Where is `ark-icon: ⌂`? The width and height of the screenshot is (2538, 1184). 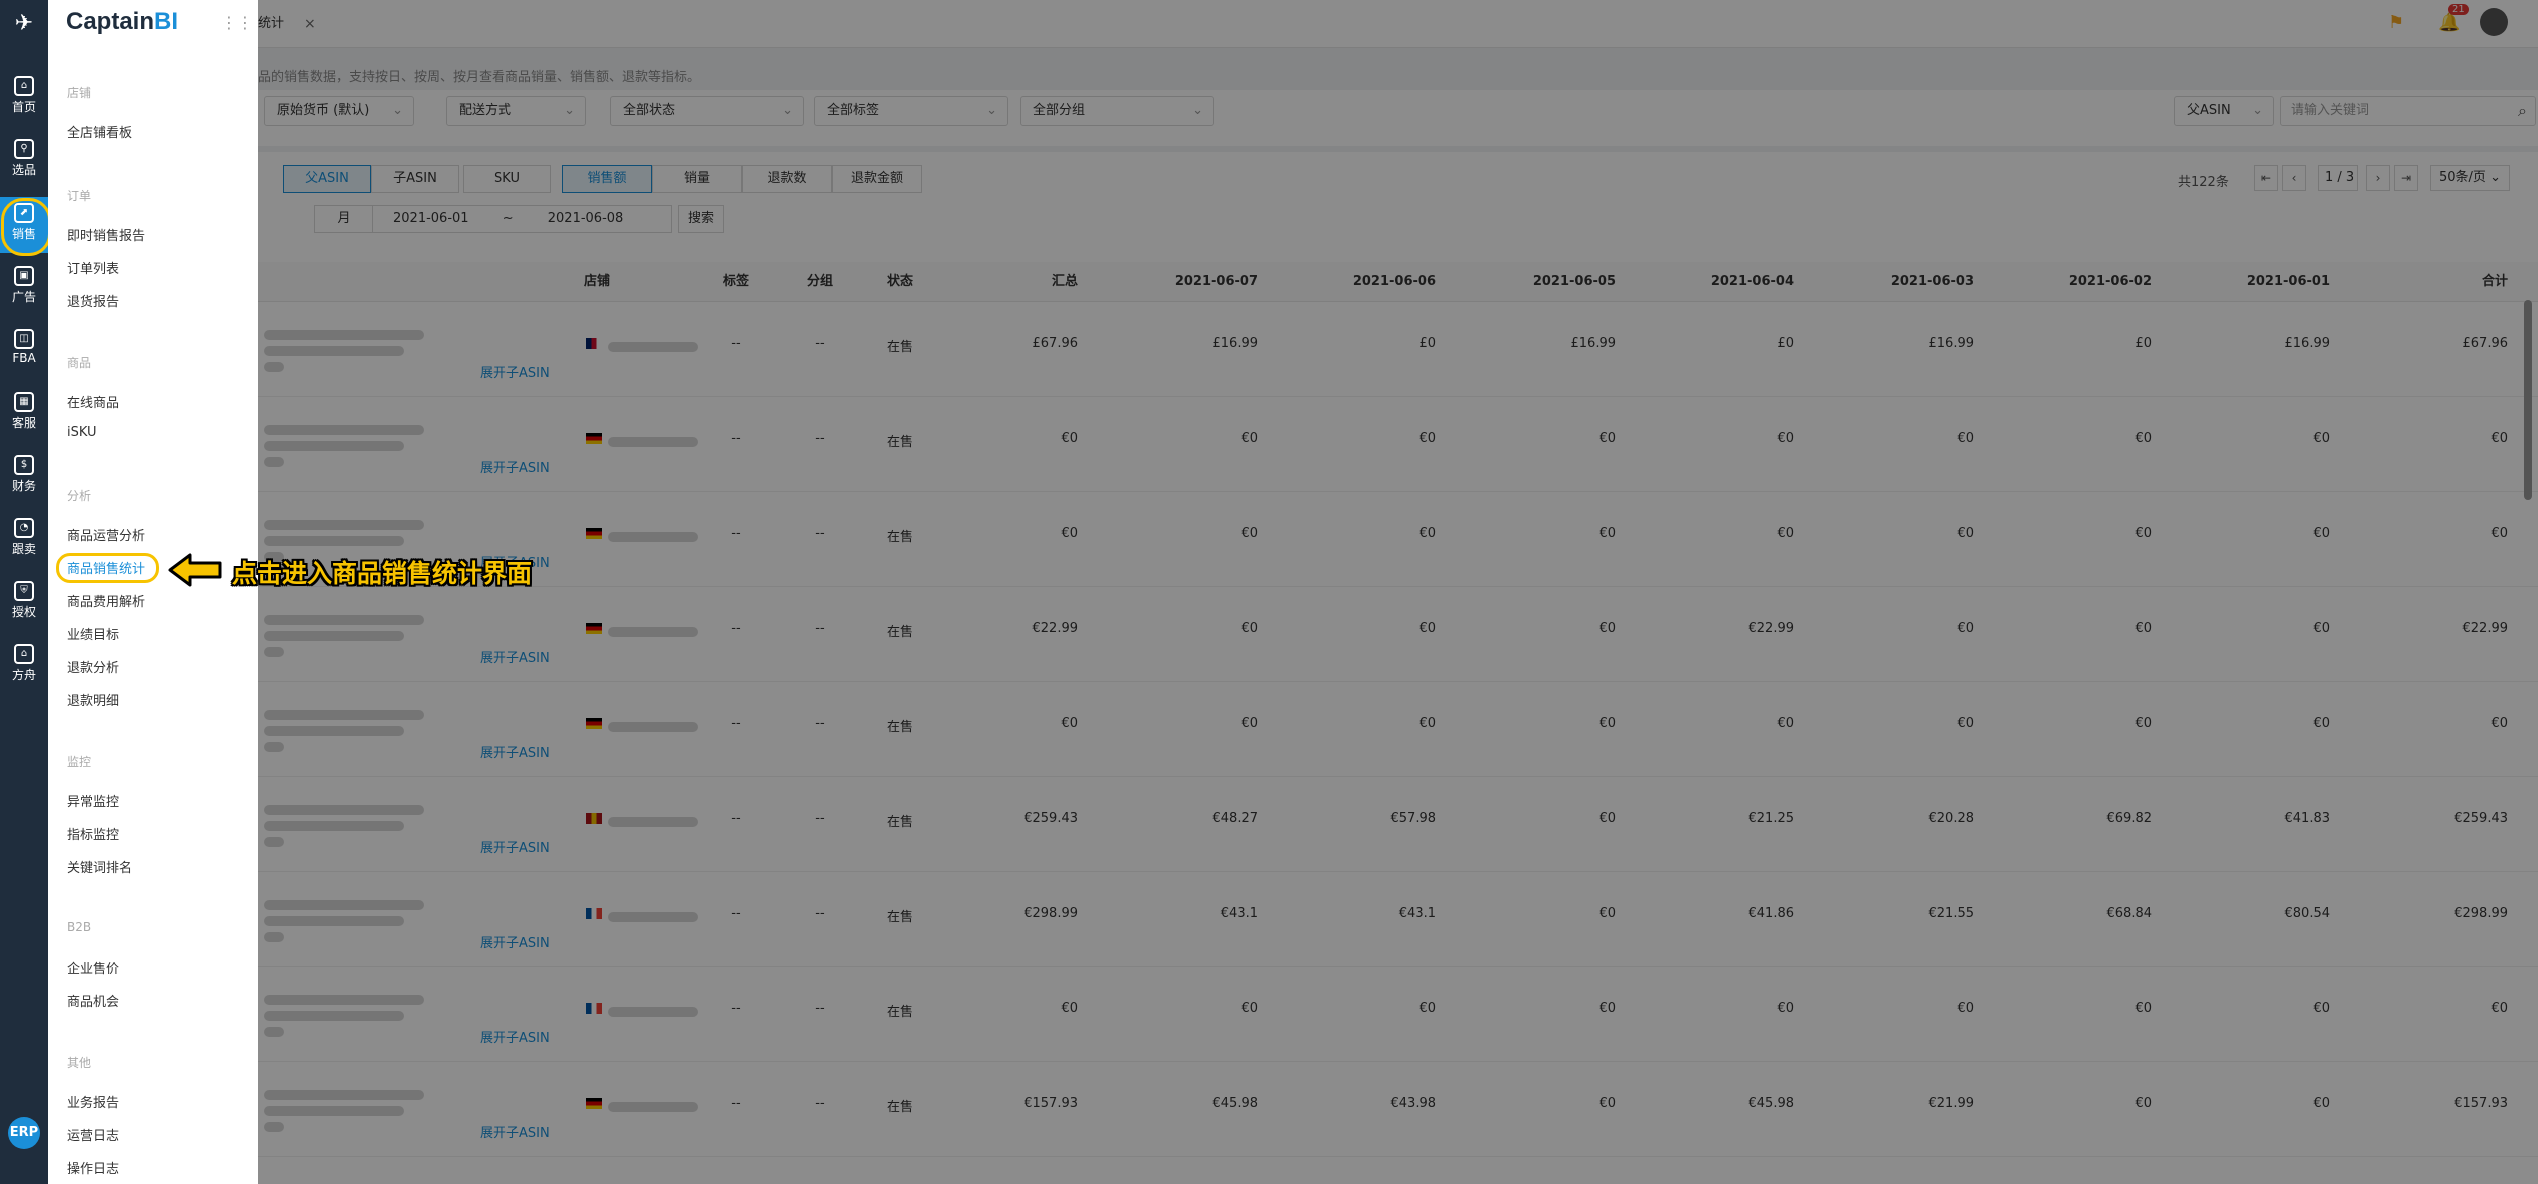 ark-icon: ⌂ is located at coordinates (24, 654).